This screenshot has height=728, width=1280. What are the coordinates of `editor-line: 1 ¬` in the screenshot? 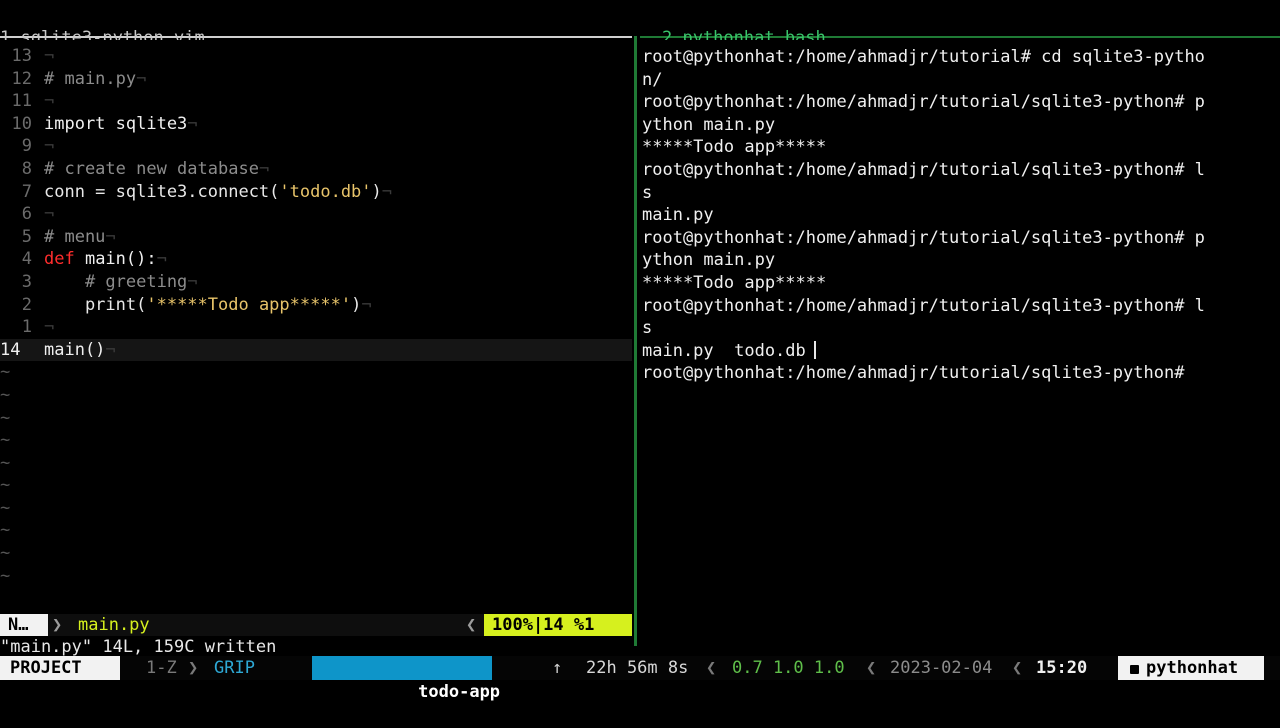 It's located at (316, 327).